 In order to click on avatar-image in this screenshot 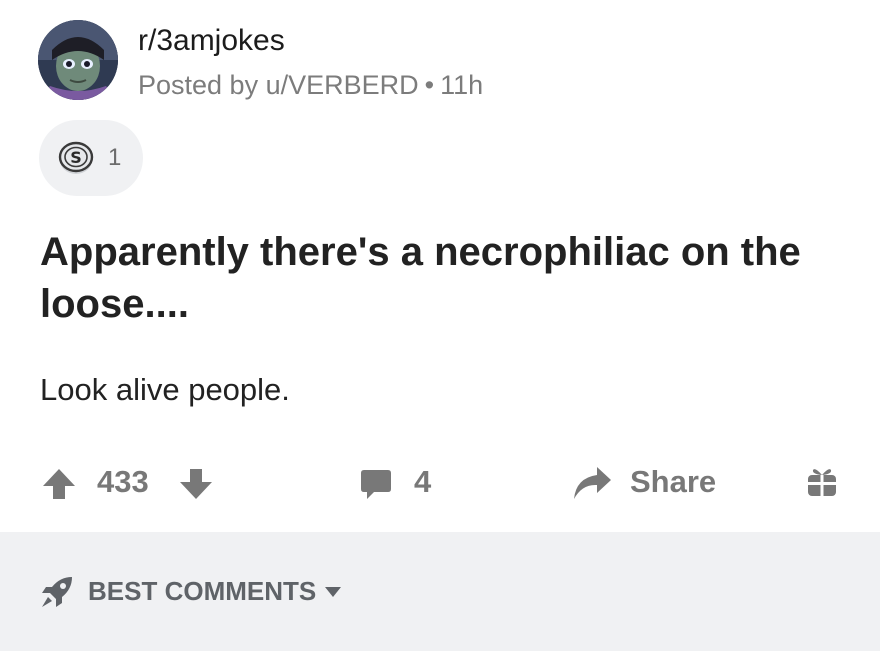, I will do `click(78, 60)`.